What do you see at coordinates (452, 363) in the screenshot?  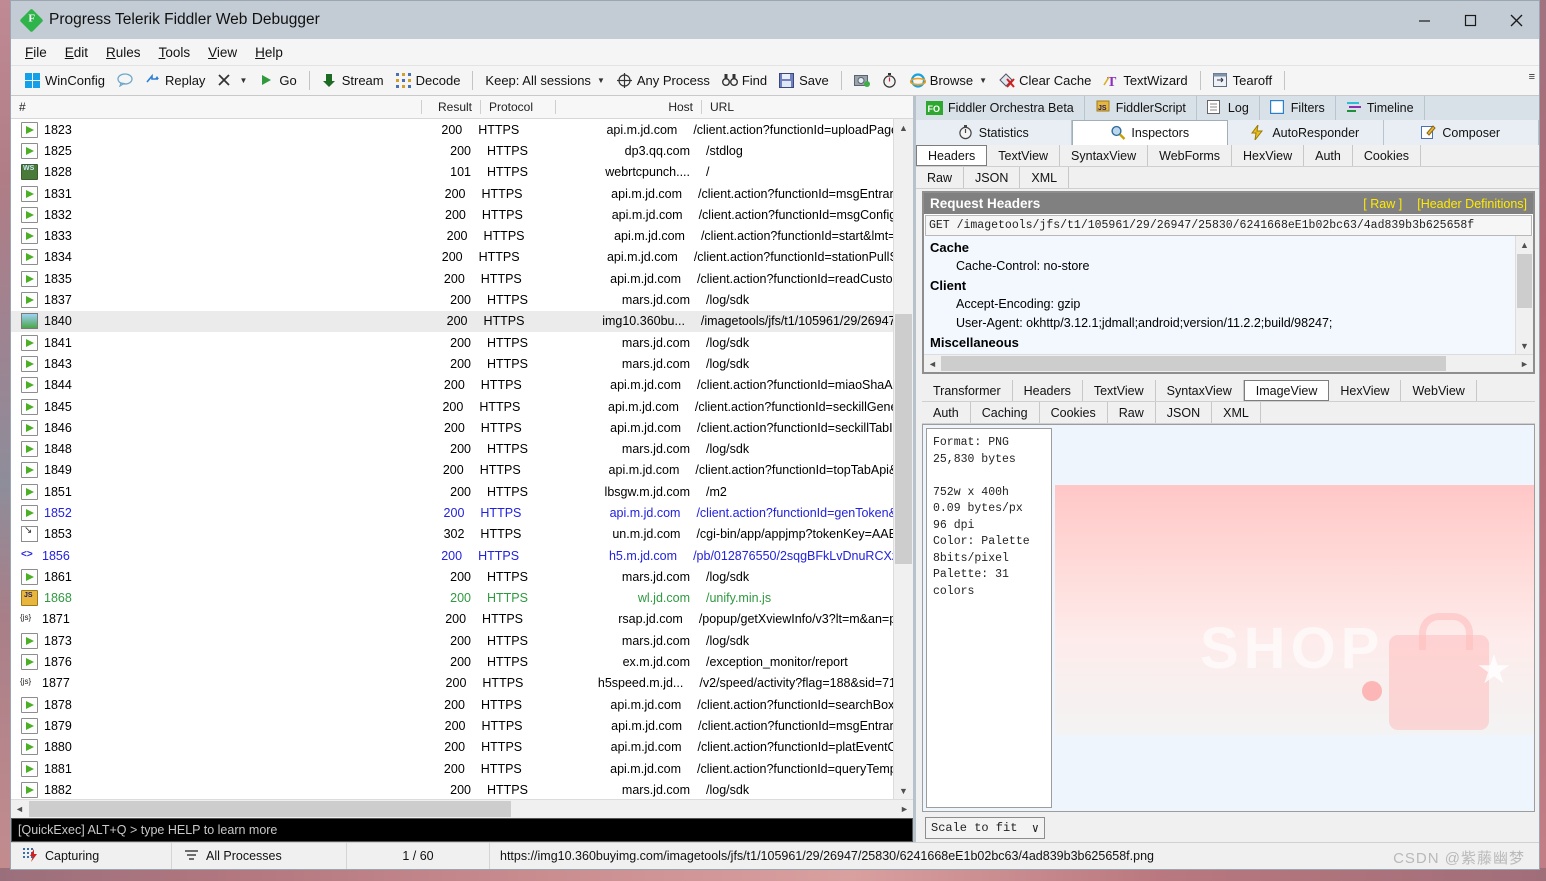 I see `table-row: 1843 200 HTTPS mars.jd.com/log/sdk` at bounding box center [452, 363].